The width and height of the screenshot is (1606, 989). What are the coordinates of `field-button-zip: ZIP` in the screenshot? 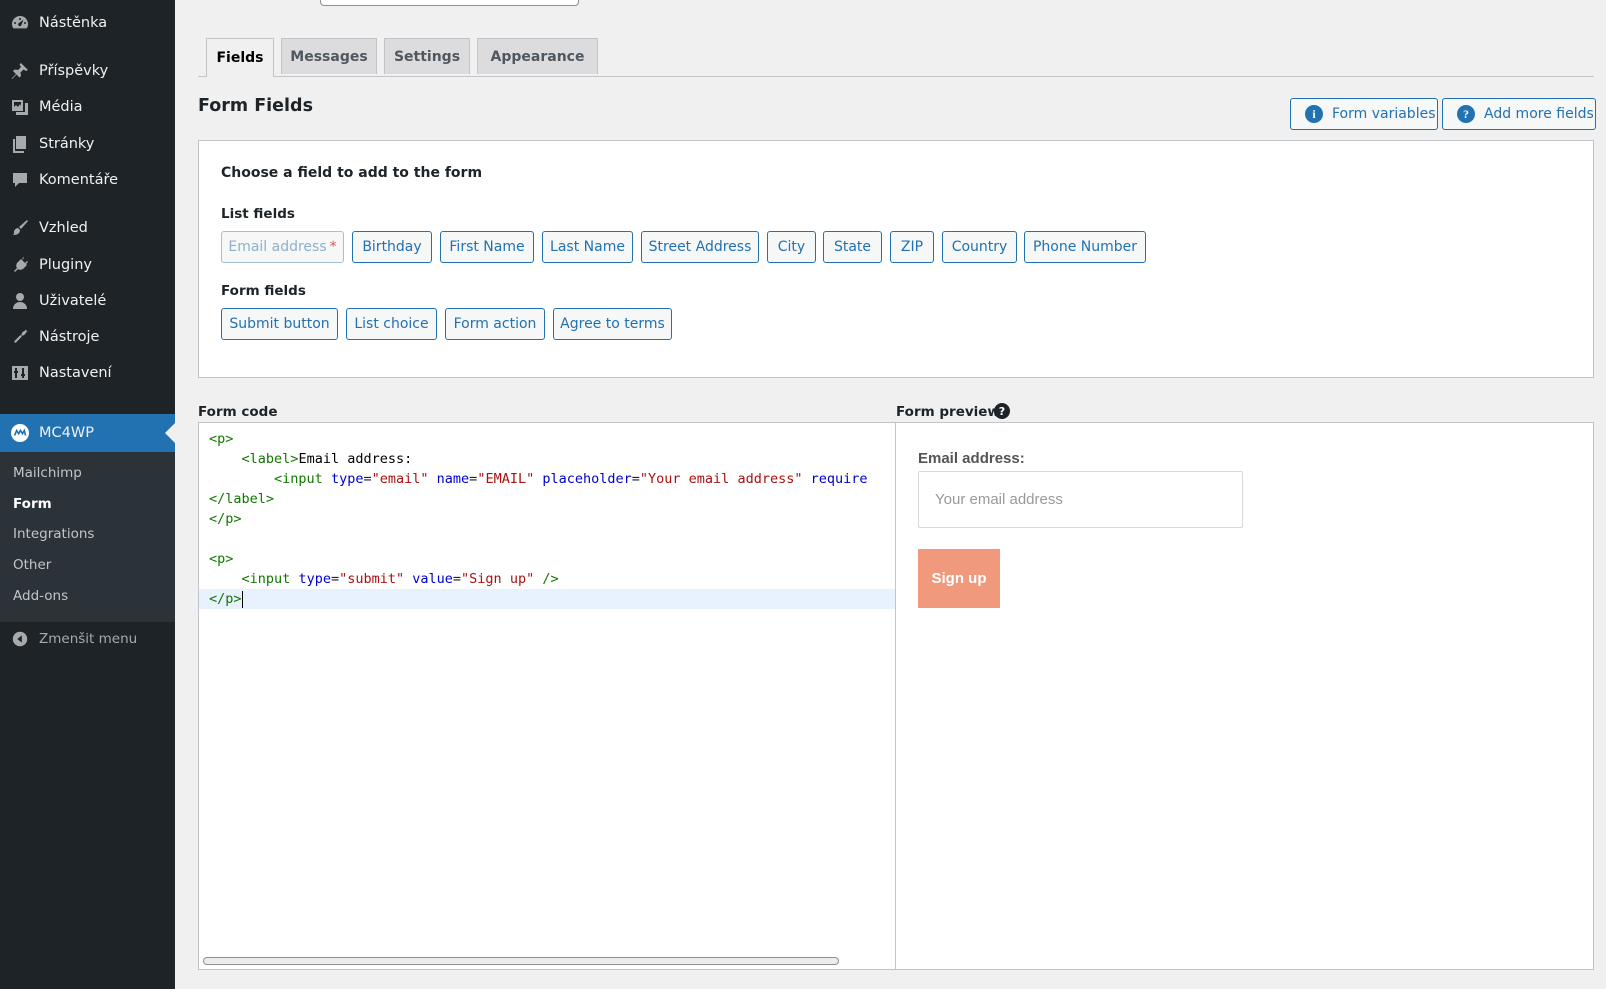 It's located at (912, 247).